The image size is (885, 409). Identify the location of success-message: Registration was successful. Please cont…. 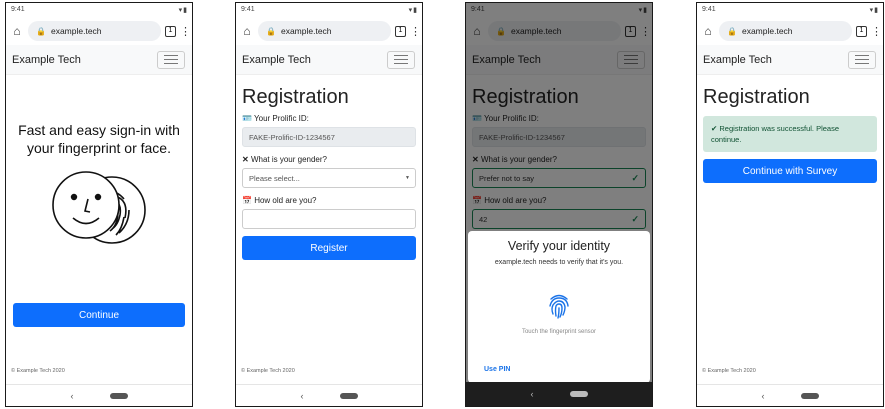
(775, 134).